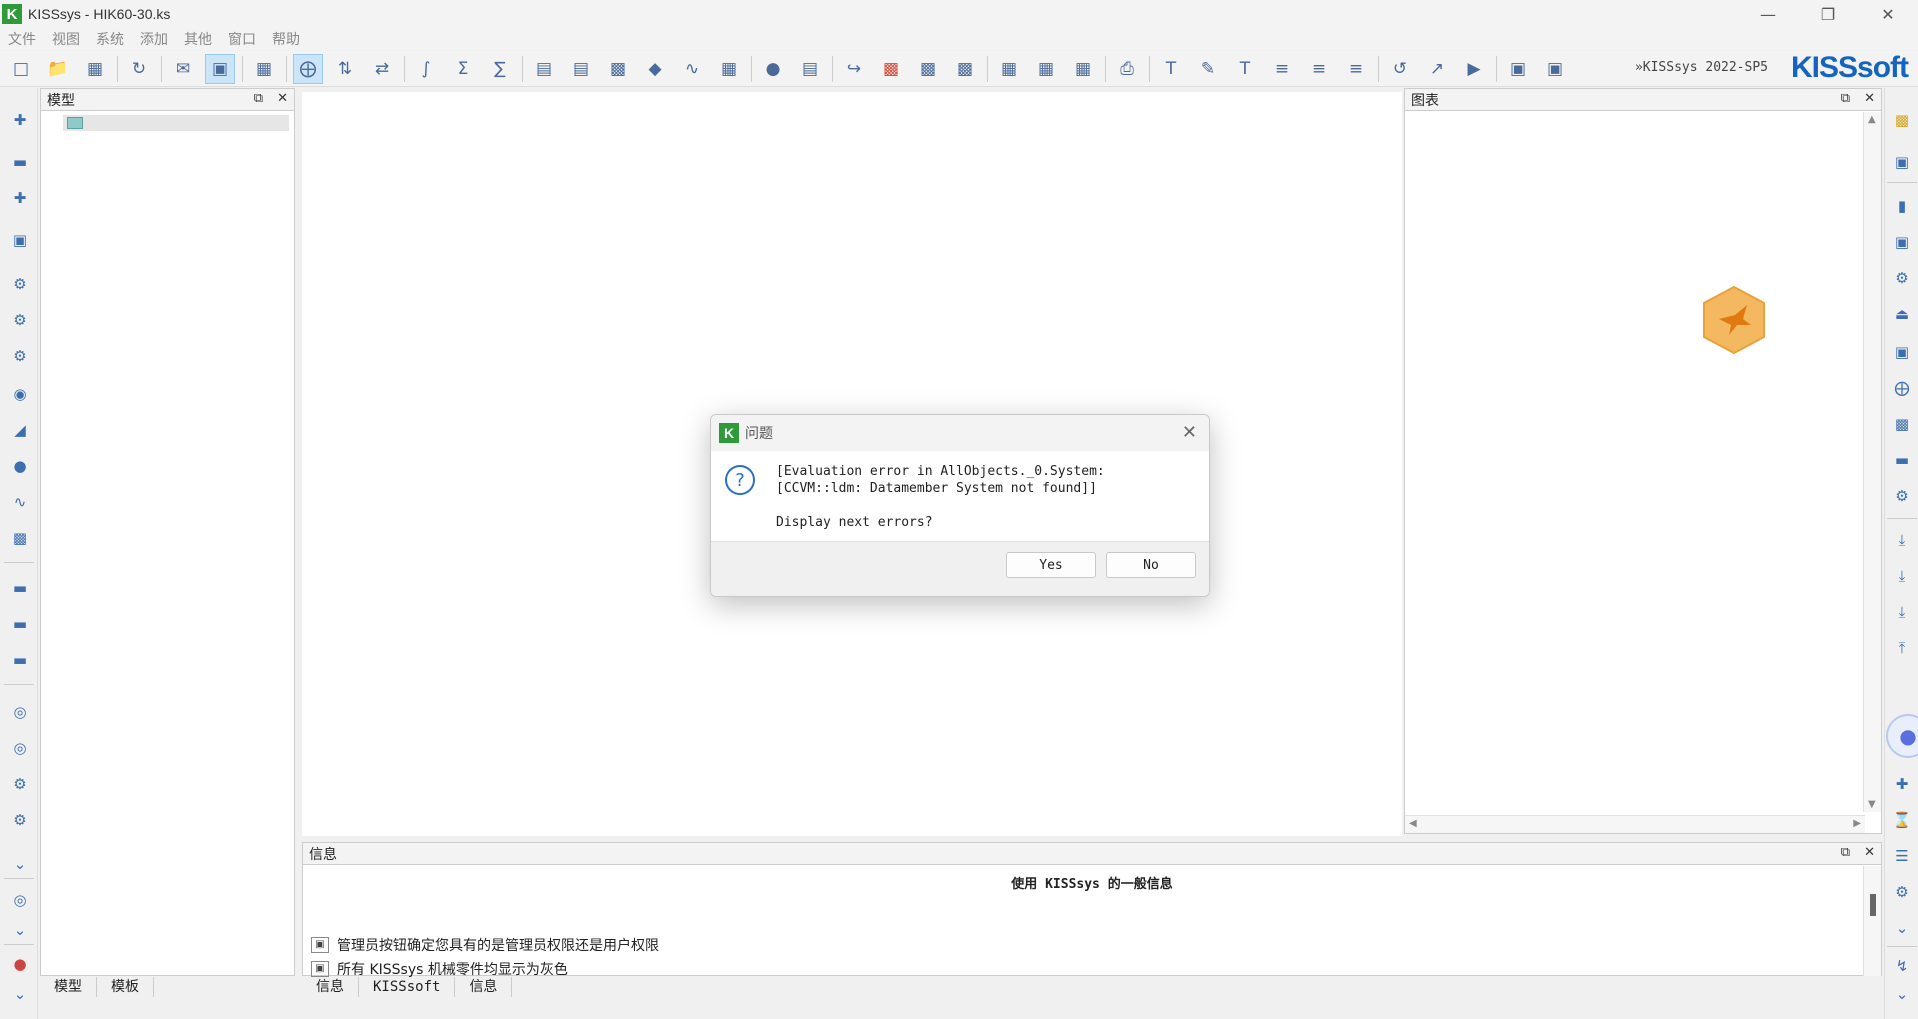 The height and width of the screenshot is (1019, 1918). What do you see at coordinates (20, 748) in the screenshot?
I see `ring-2-icon: ◎` at bounding box center [20, 748].